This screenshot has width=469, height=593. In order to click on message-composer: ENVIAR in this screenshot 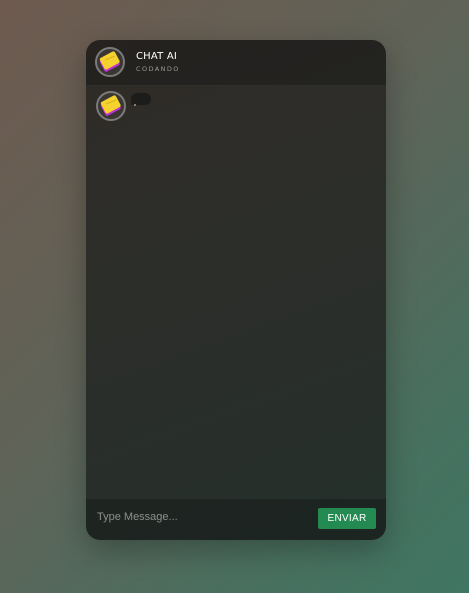, I will do `click(236, 519)`.